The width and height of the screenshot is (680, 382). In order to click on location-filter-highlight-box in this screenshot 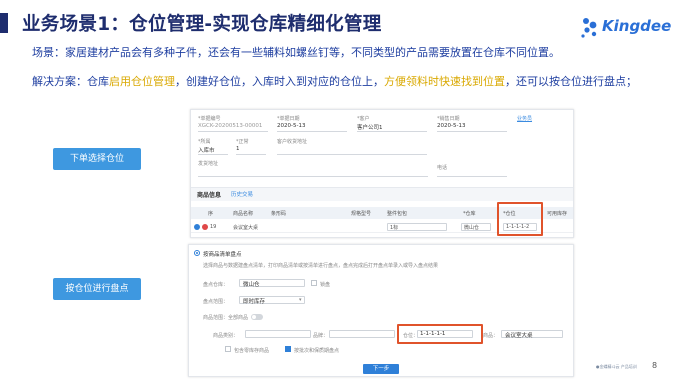, I will do `click(440, 334)`.